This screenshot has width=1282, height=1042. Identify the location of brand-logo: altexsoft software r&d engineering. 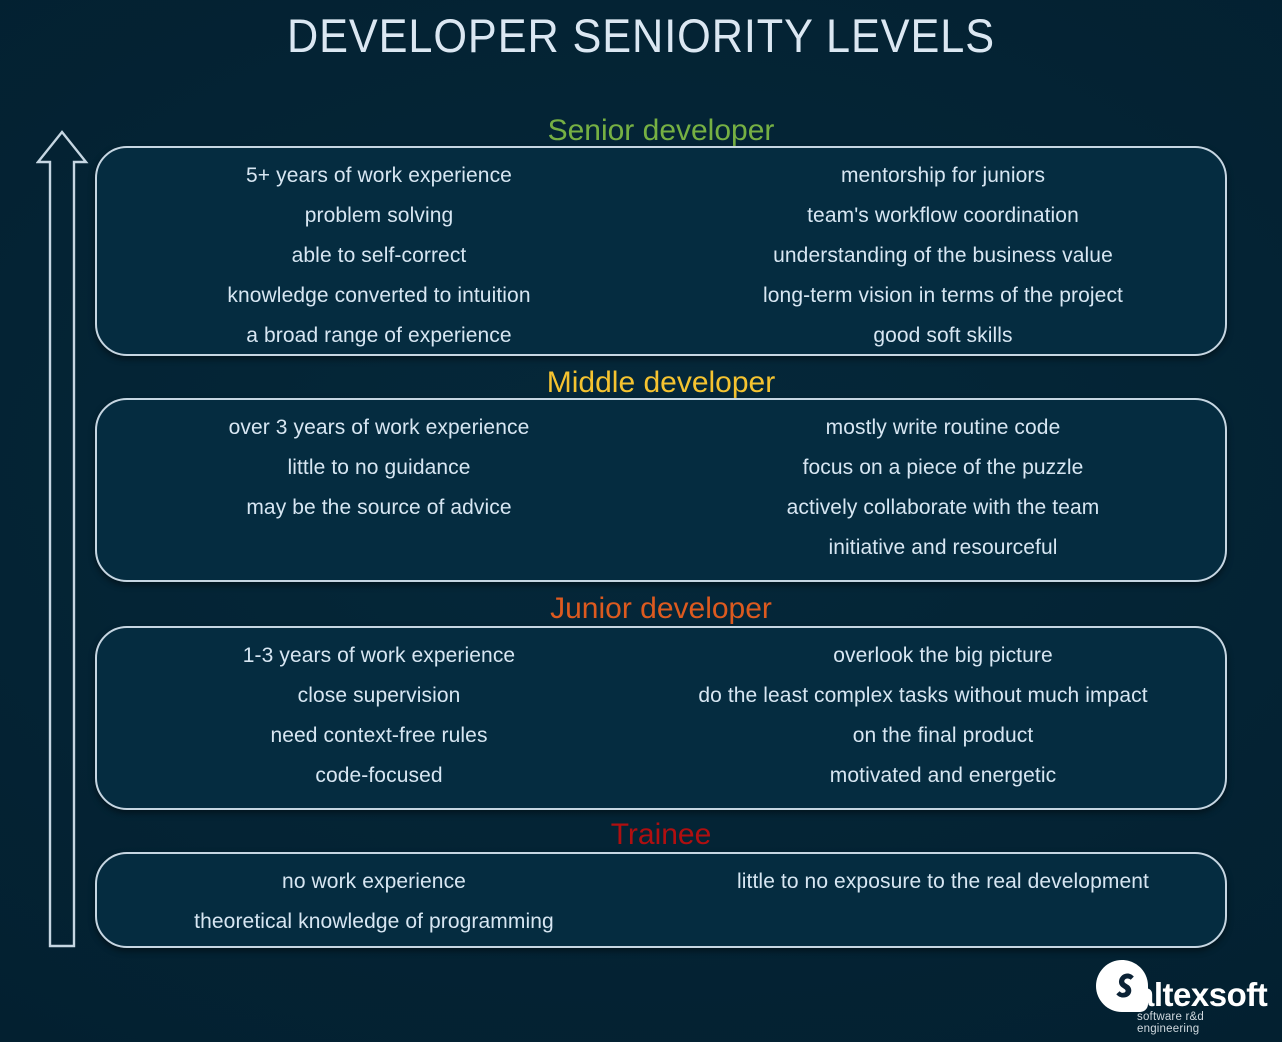
(1178, 997).